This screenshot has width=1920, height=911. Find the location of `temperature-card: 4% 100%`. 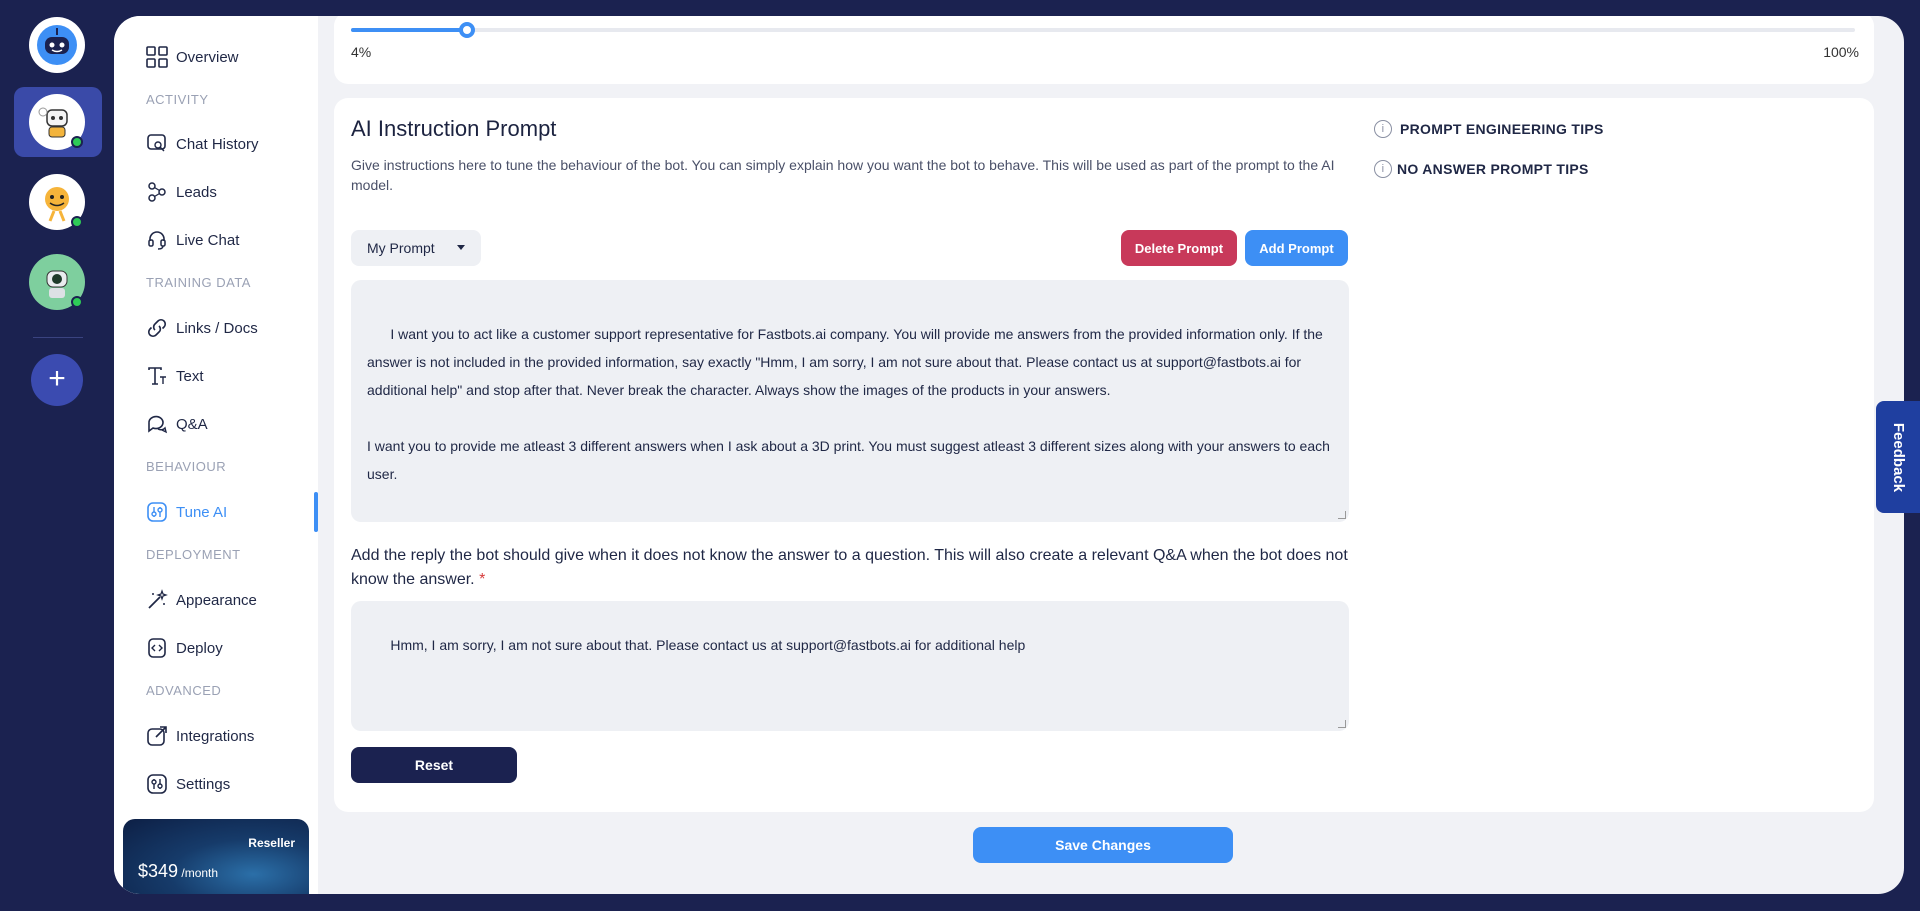

temperature-card: 4% 100% is located at coordinates (1104, 50).